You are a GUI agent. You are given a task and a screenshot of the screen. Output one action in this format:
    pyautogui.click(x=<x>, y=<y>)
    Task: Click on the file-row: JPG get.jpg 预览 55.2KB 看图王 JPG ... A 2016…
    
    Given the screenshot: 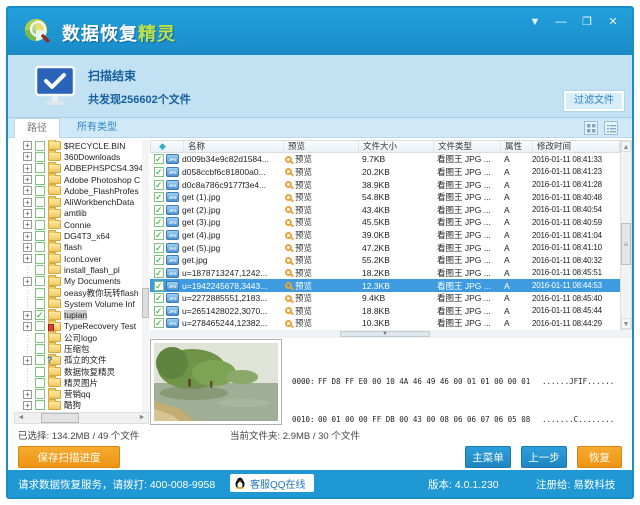 What is the action you would take?
    pyautogui.click(x=385, y=260)
    